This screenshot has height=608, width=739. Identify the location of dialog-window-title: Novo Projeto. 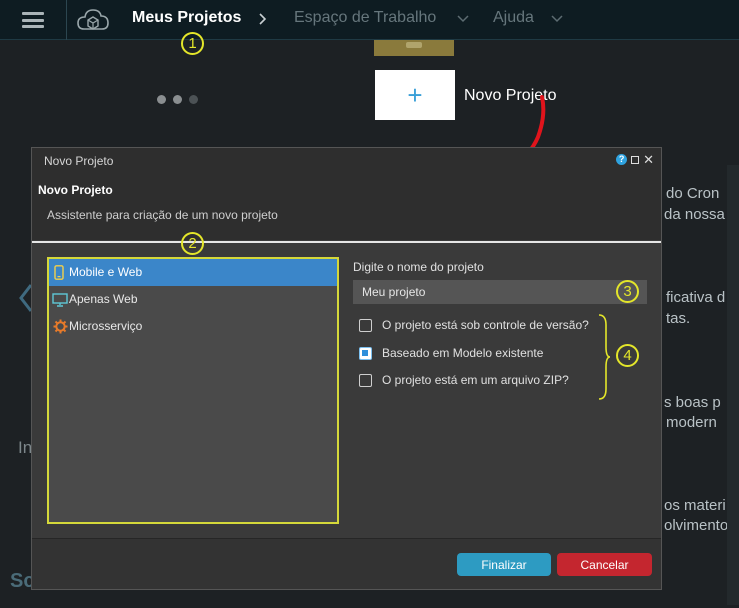
(79, 161).